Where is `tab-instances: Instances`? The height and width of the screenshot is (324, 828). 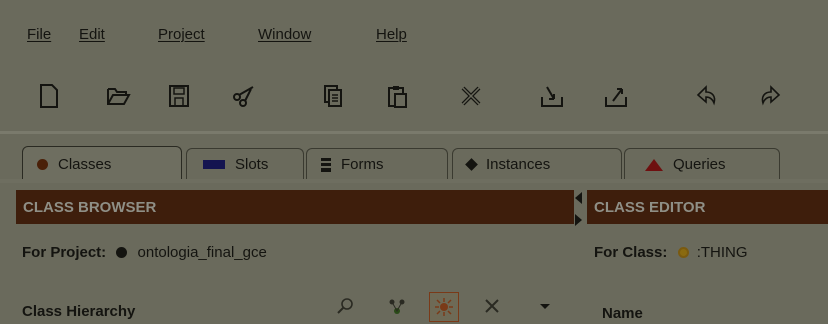 tab-instances: Instances is located at coordinates (537, 164).